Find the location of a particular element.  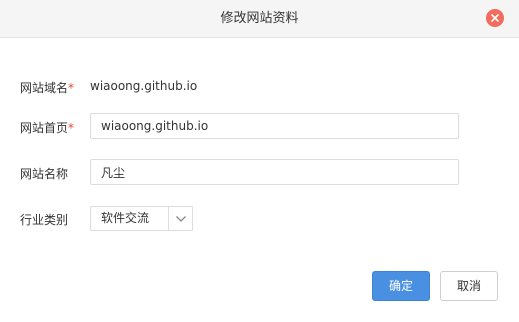

dialog-titlebar: 修改网站资料 is located at coordinates (259, 19).